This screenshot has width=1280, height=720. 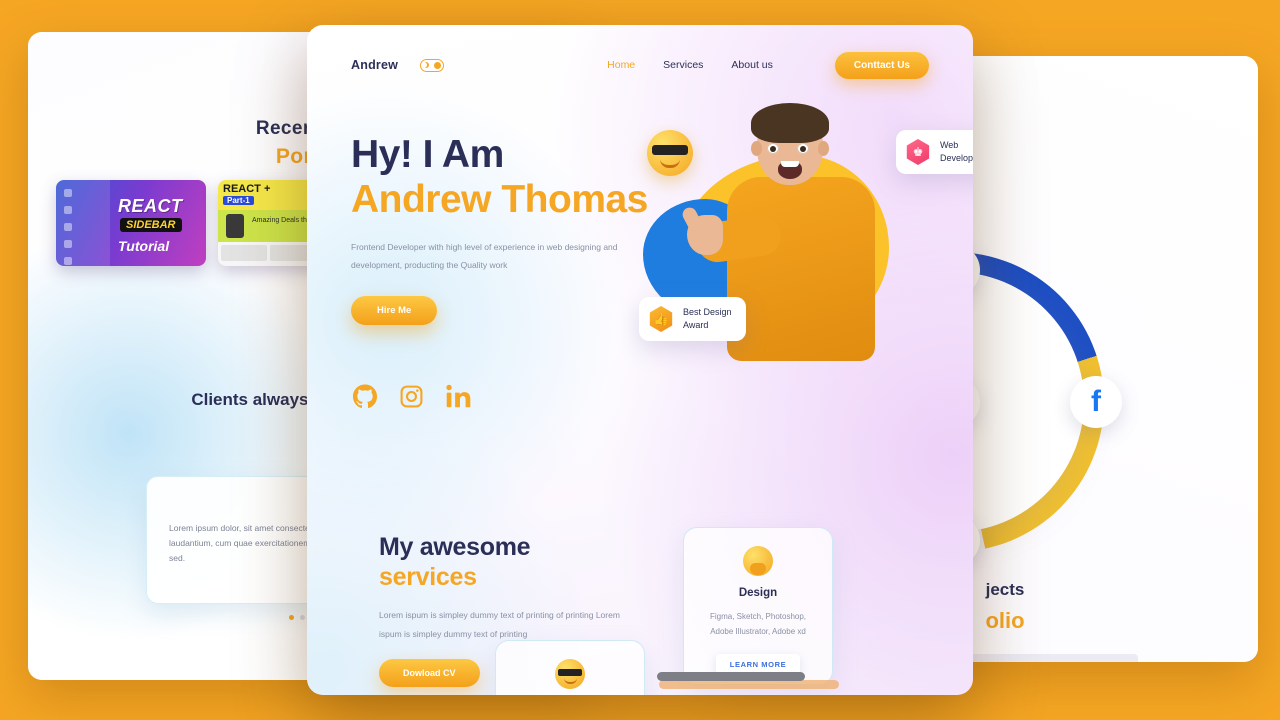 I want to click on linkedin-icon, so click(x=458, y=399).